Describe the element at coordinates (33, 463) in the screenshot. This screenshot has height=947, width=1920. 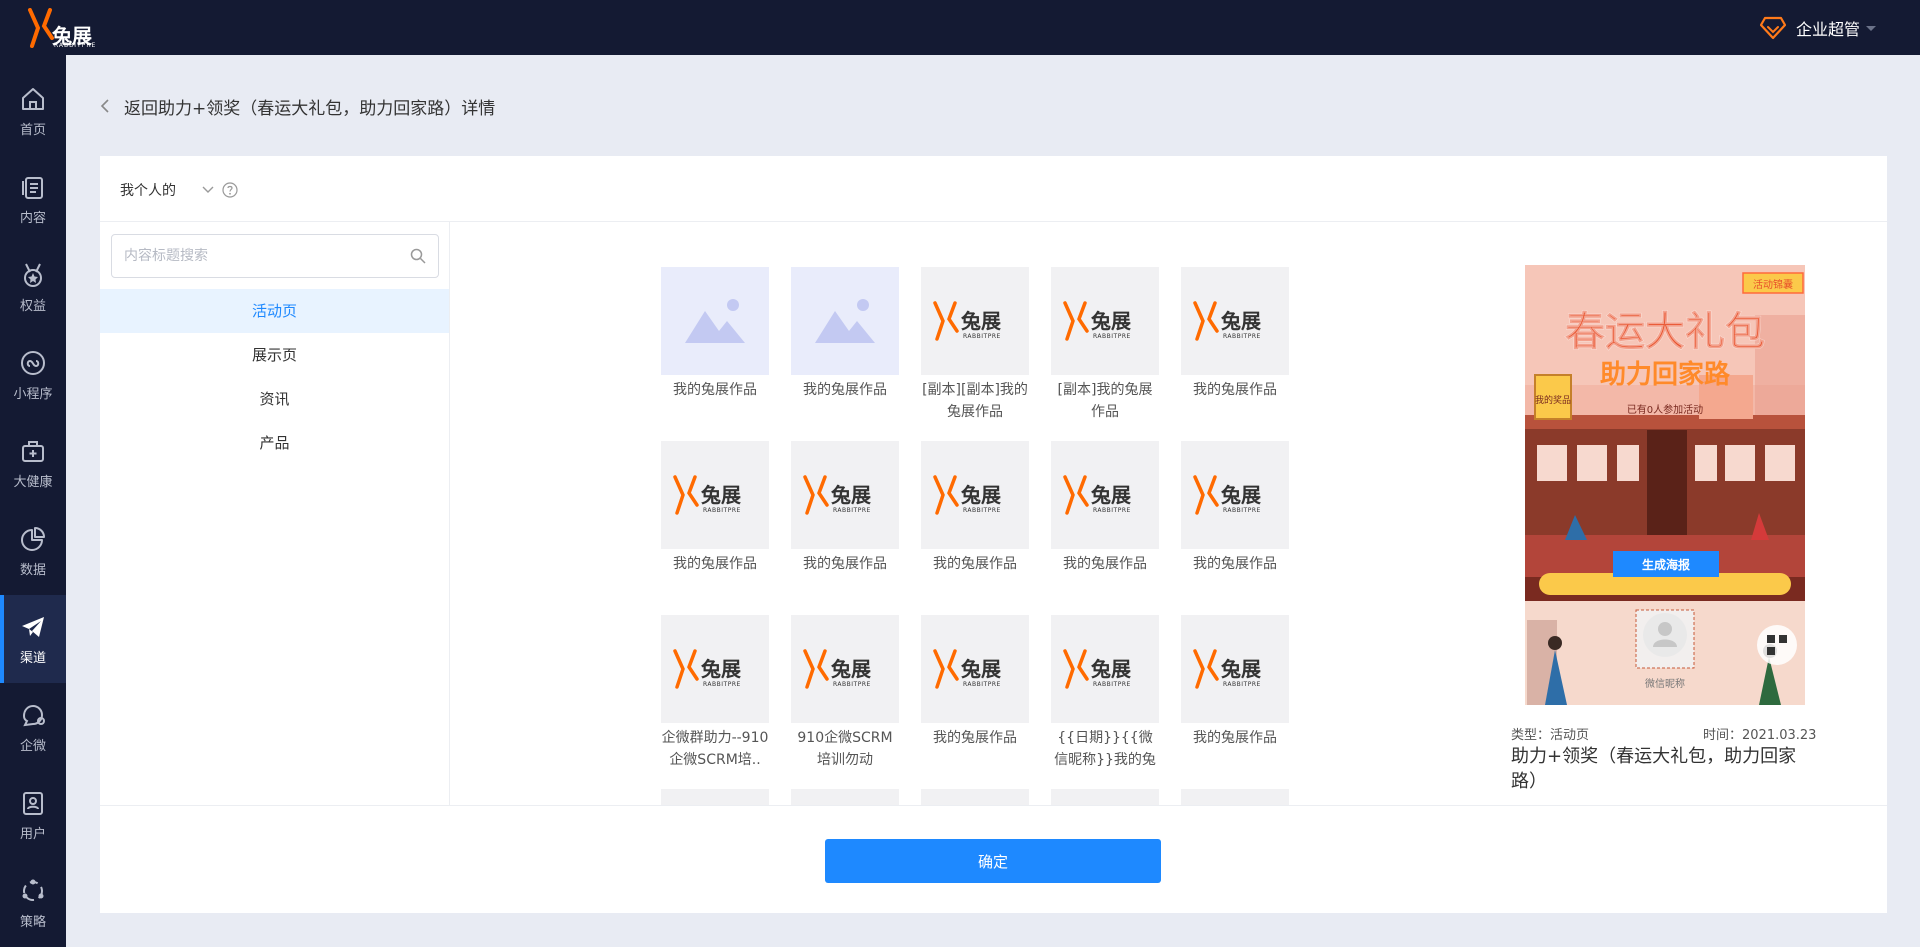
I see `sidebar-item-health: 大健康` at that location.